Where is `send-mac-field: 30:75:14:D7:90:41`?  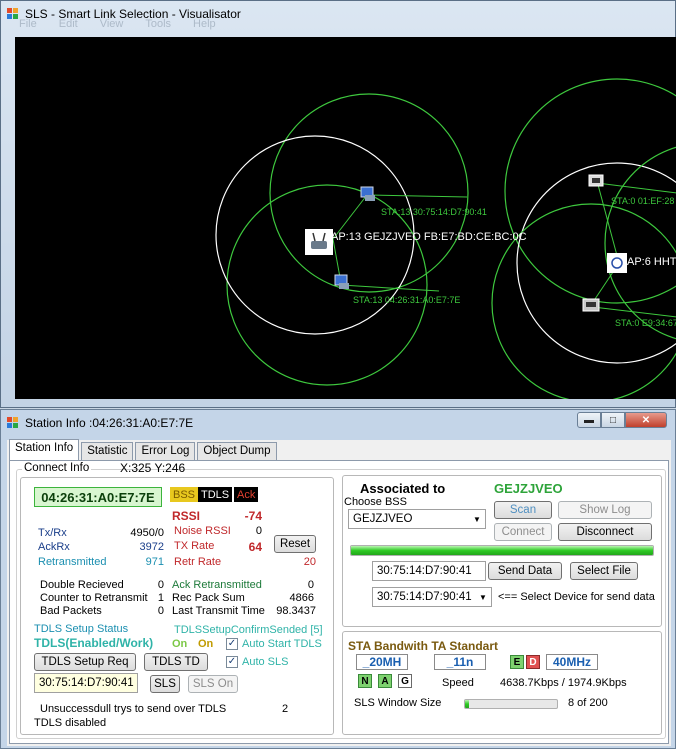
send-mac-field: 30:75:14:D7:90:41 is located at coordinates (429, 571).